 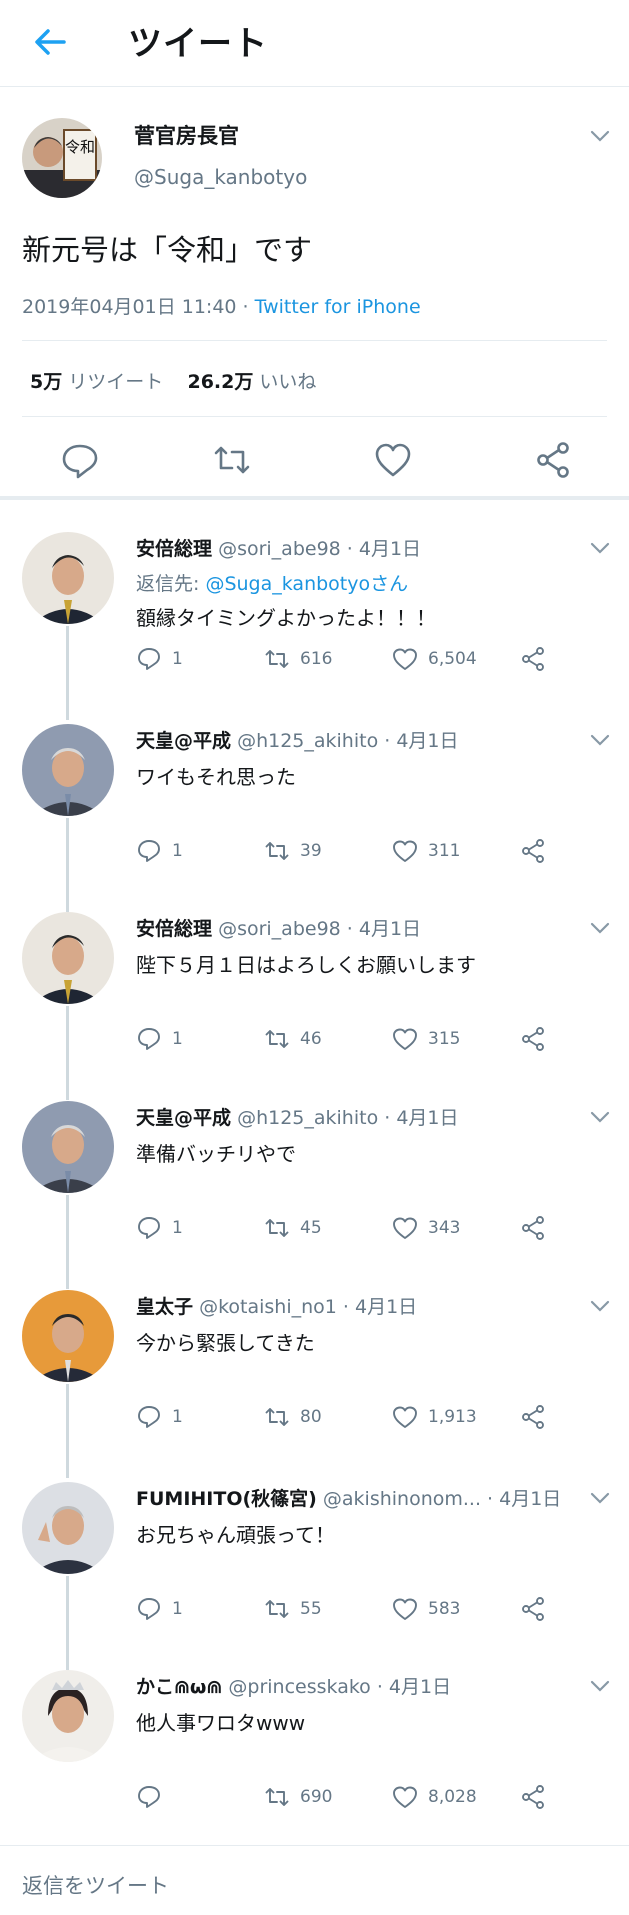 I want to click on author-handle: @h125_akihito, so click(x=307, y=1118).